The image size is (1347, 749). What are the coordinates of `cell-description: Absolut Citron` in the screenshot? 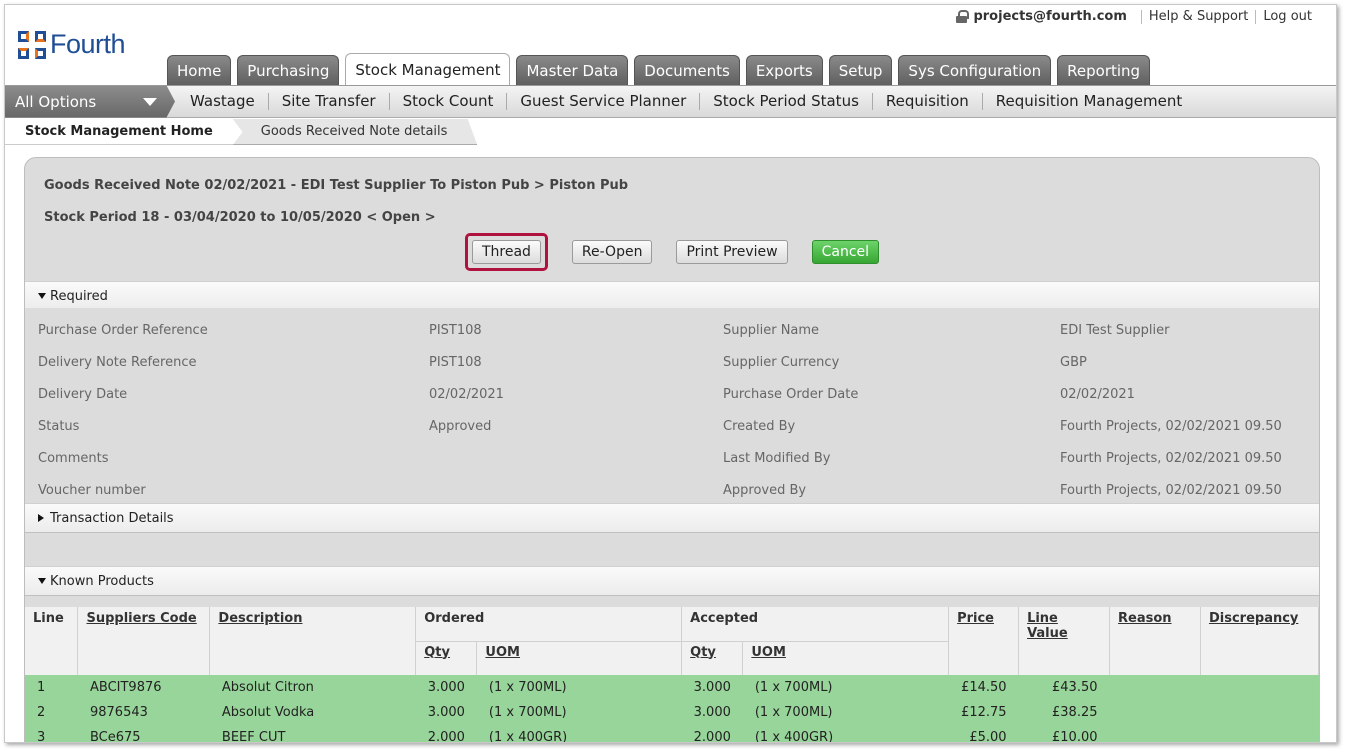 It's located at (312, 687).